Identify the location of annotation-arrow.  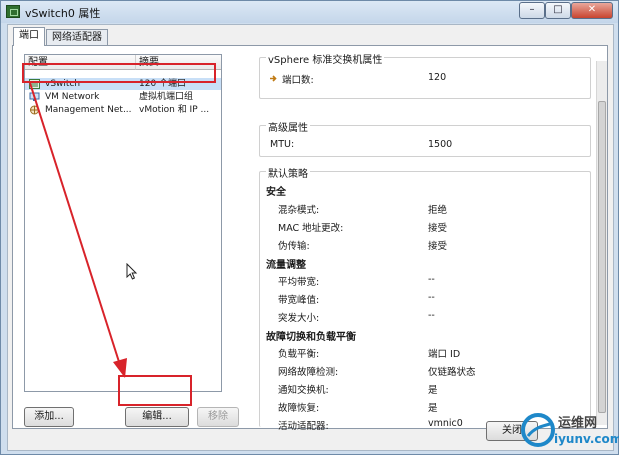
(78, 230).